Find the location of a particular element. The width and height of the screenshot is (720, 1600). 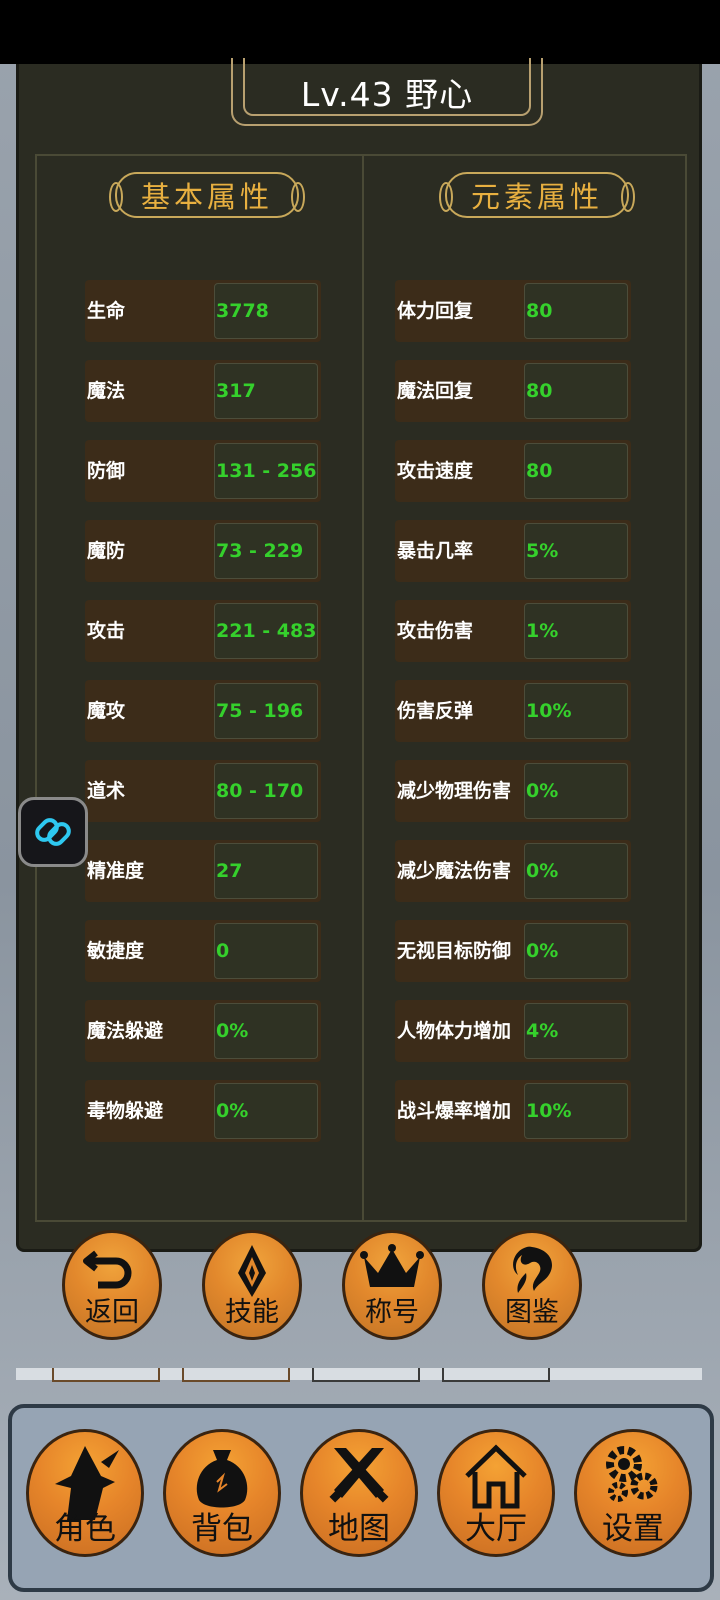

stat-row-poison-evasion: 毒物躲避 0% is located at coordinates (203, 1111).